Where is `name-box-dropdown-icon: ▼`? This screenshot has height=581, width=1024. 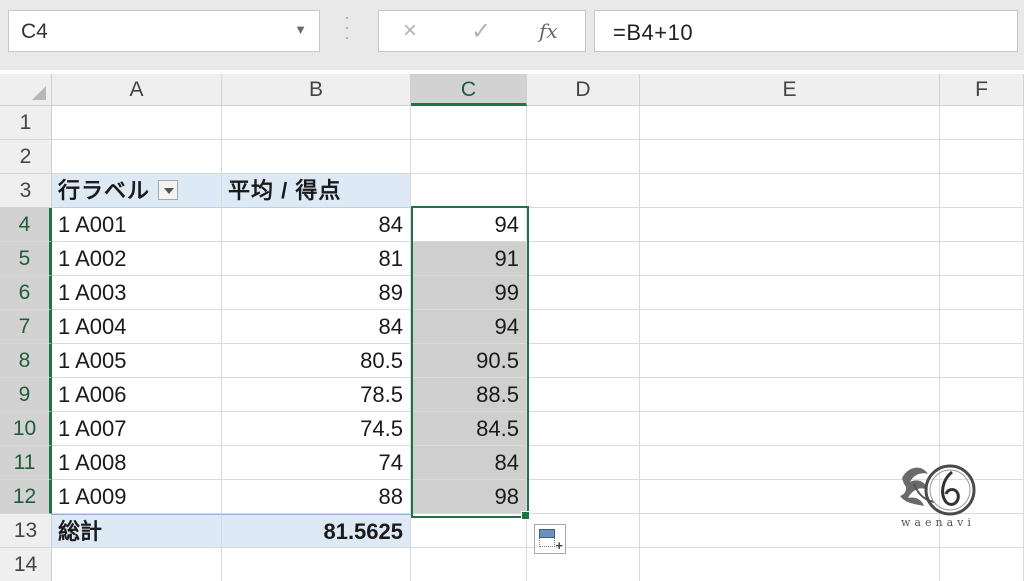
name-box-dropdown-icon: ▼ is located at coordinates (300, 29).